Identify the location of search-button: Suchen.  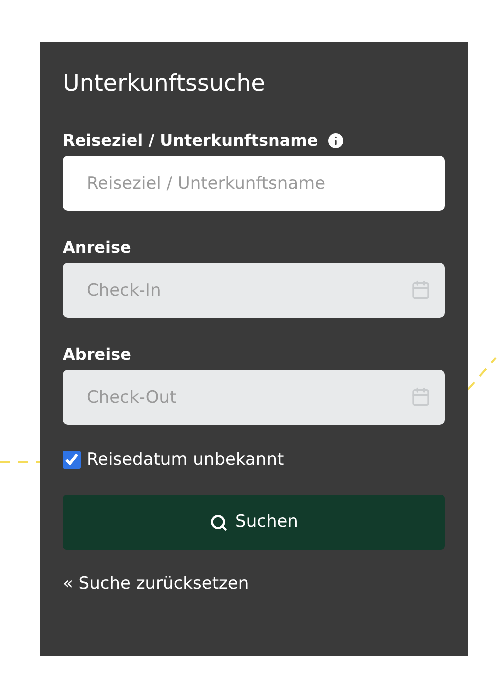
(254, 522).